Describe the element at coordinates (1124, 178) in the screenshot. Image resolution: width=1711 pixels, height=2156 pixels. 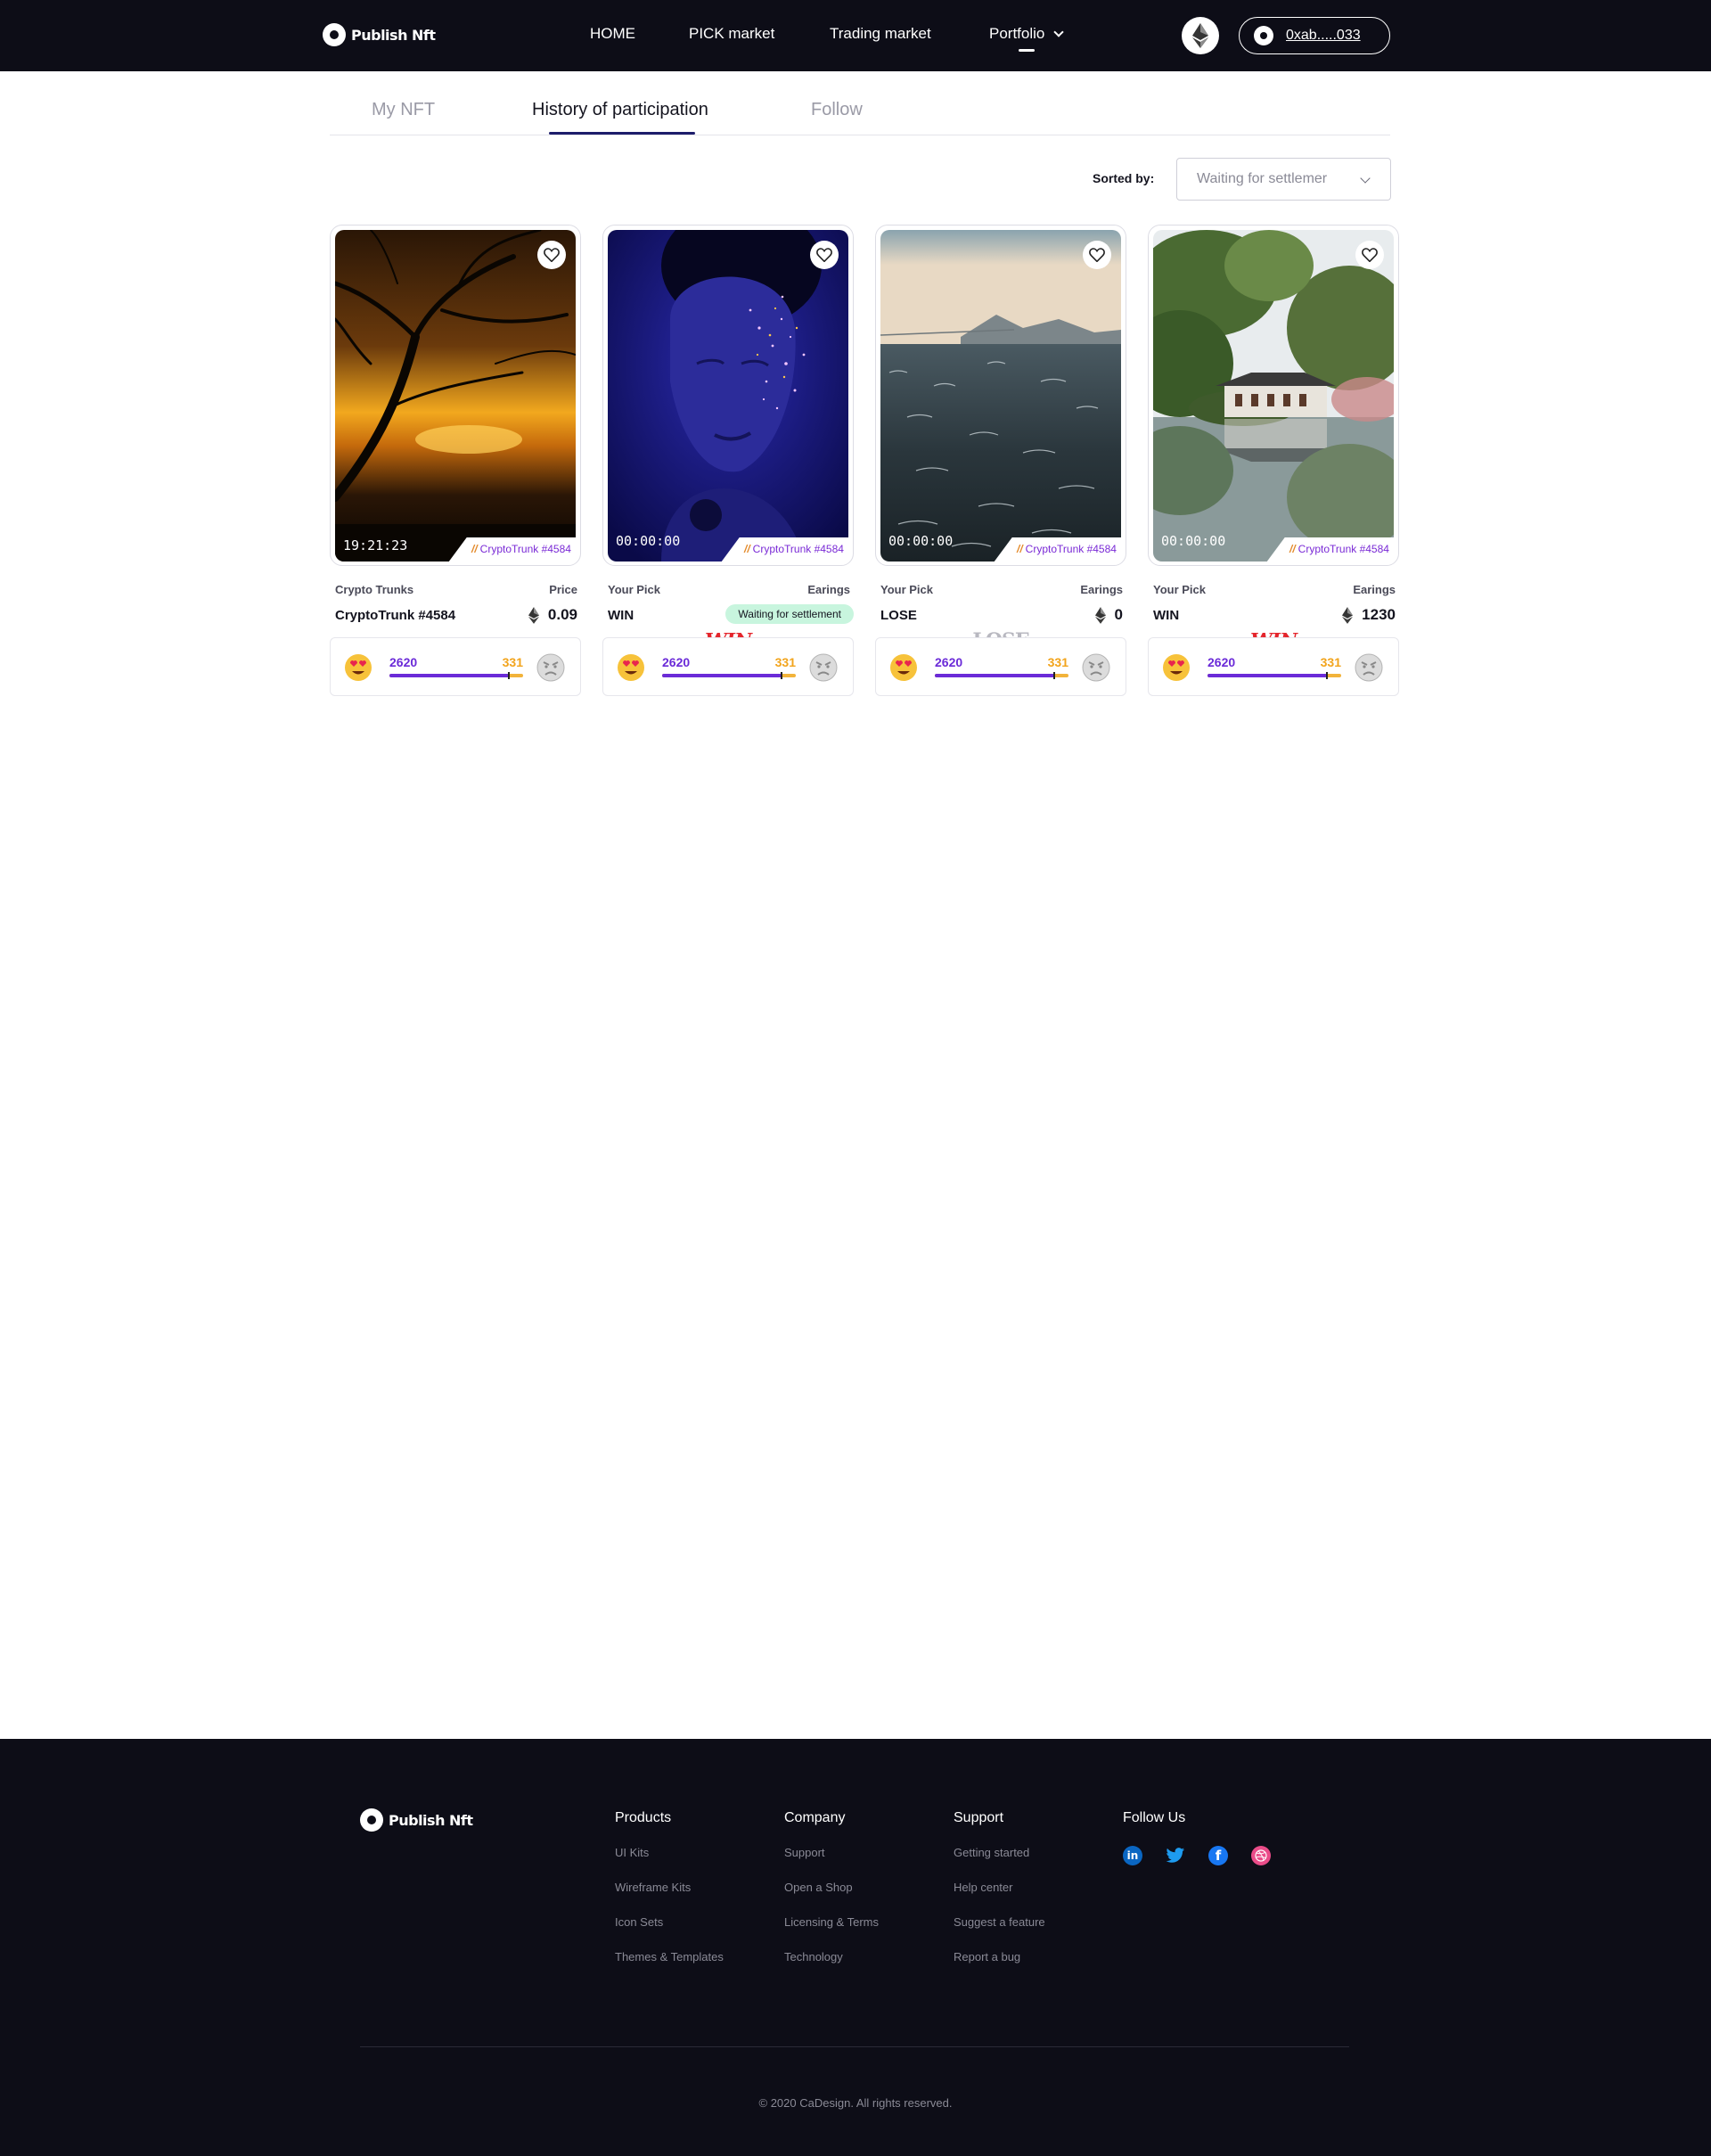
I see `sort-label: Sorted by:` at that location.